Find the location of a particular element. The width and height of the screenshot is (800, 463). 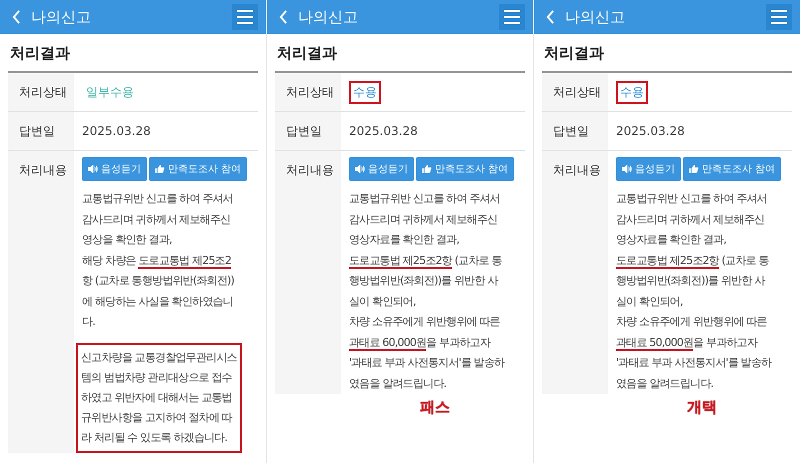

highlighted-note: 신고차량을 교통경찰업무관리시스 템의 범법차량 관리대상으로 접수 하였고 위반자에 대해서는 교통법 규위반사항을 고지하여 절차에 따 라 처리될 수 있도록 하겠습니다. is located at coordinates (159, 397).